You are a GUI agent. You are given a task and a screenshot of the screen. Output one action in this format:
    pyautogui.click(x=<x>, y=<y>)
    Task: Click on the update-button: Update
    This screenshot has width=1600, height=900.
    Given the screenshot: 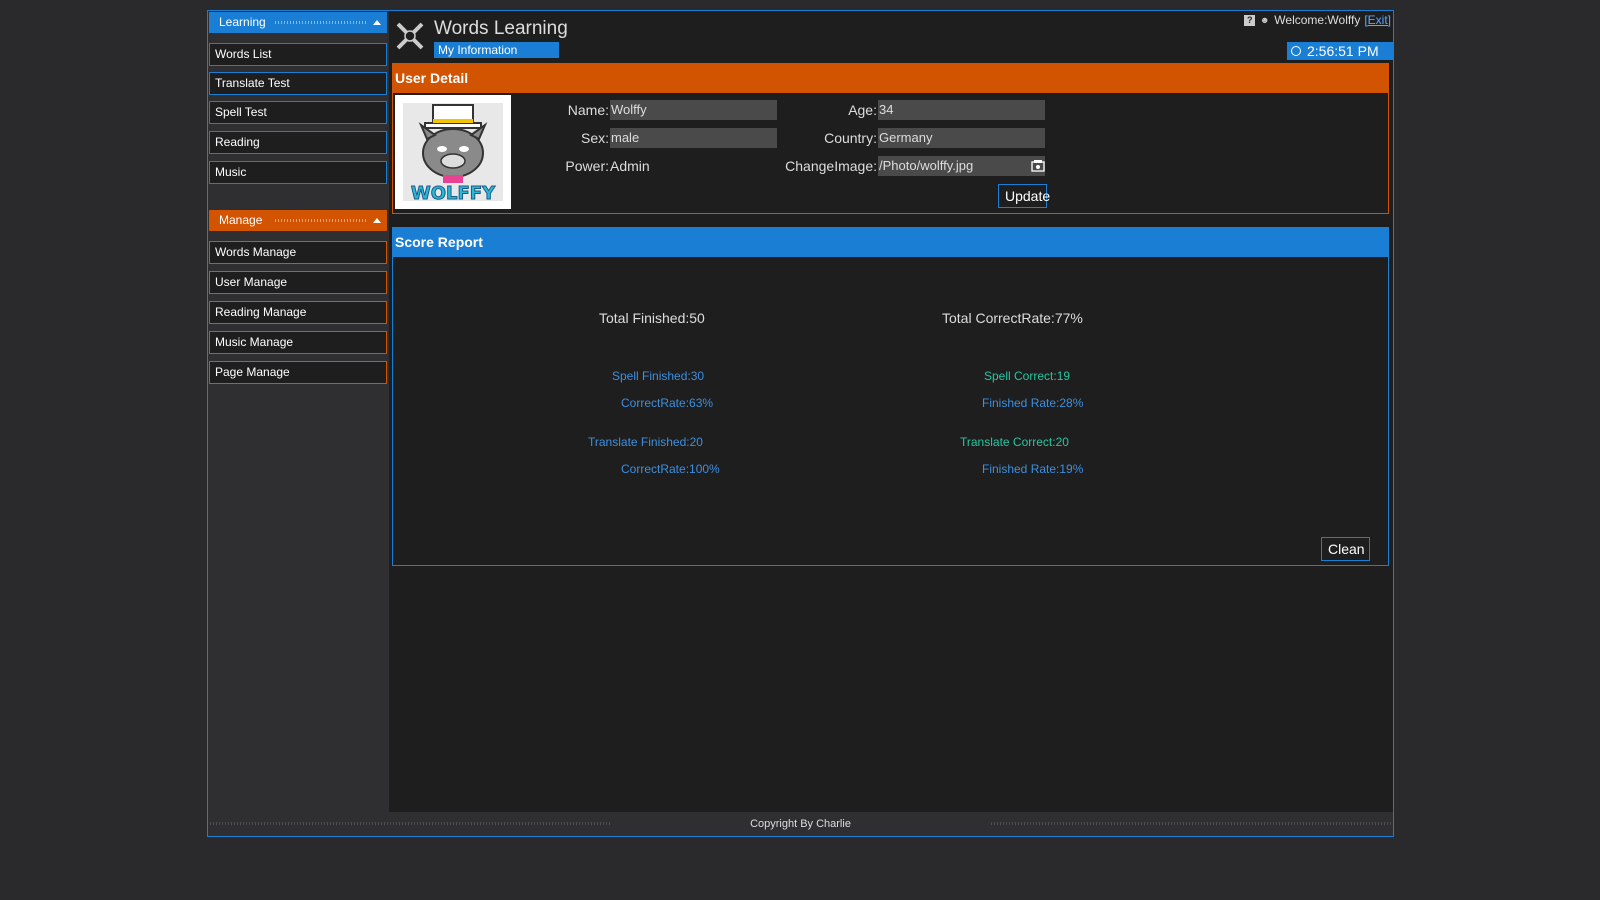 What is the action you would take?
    pyautogui.click(x=1024, y=196)
    